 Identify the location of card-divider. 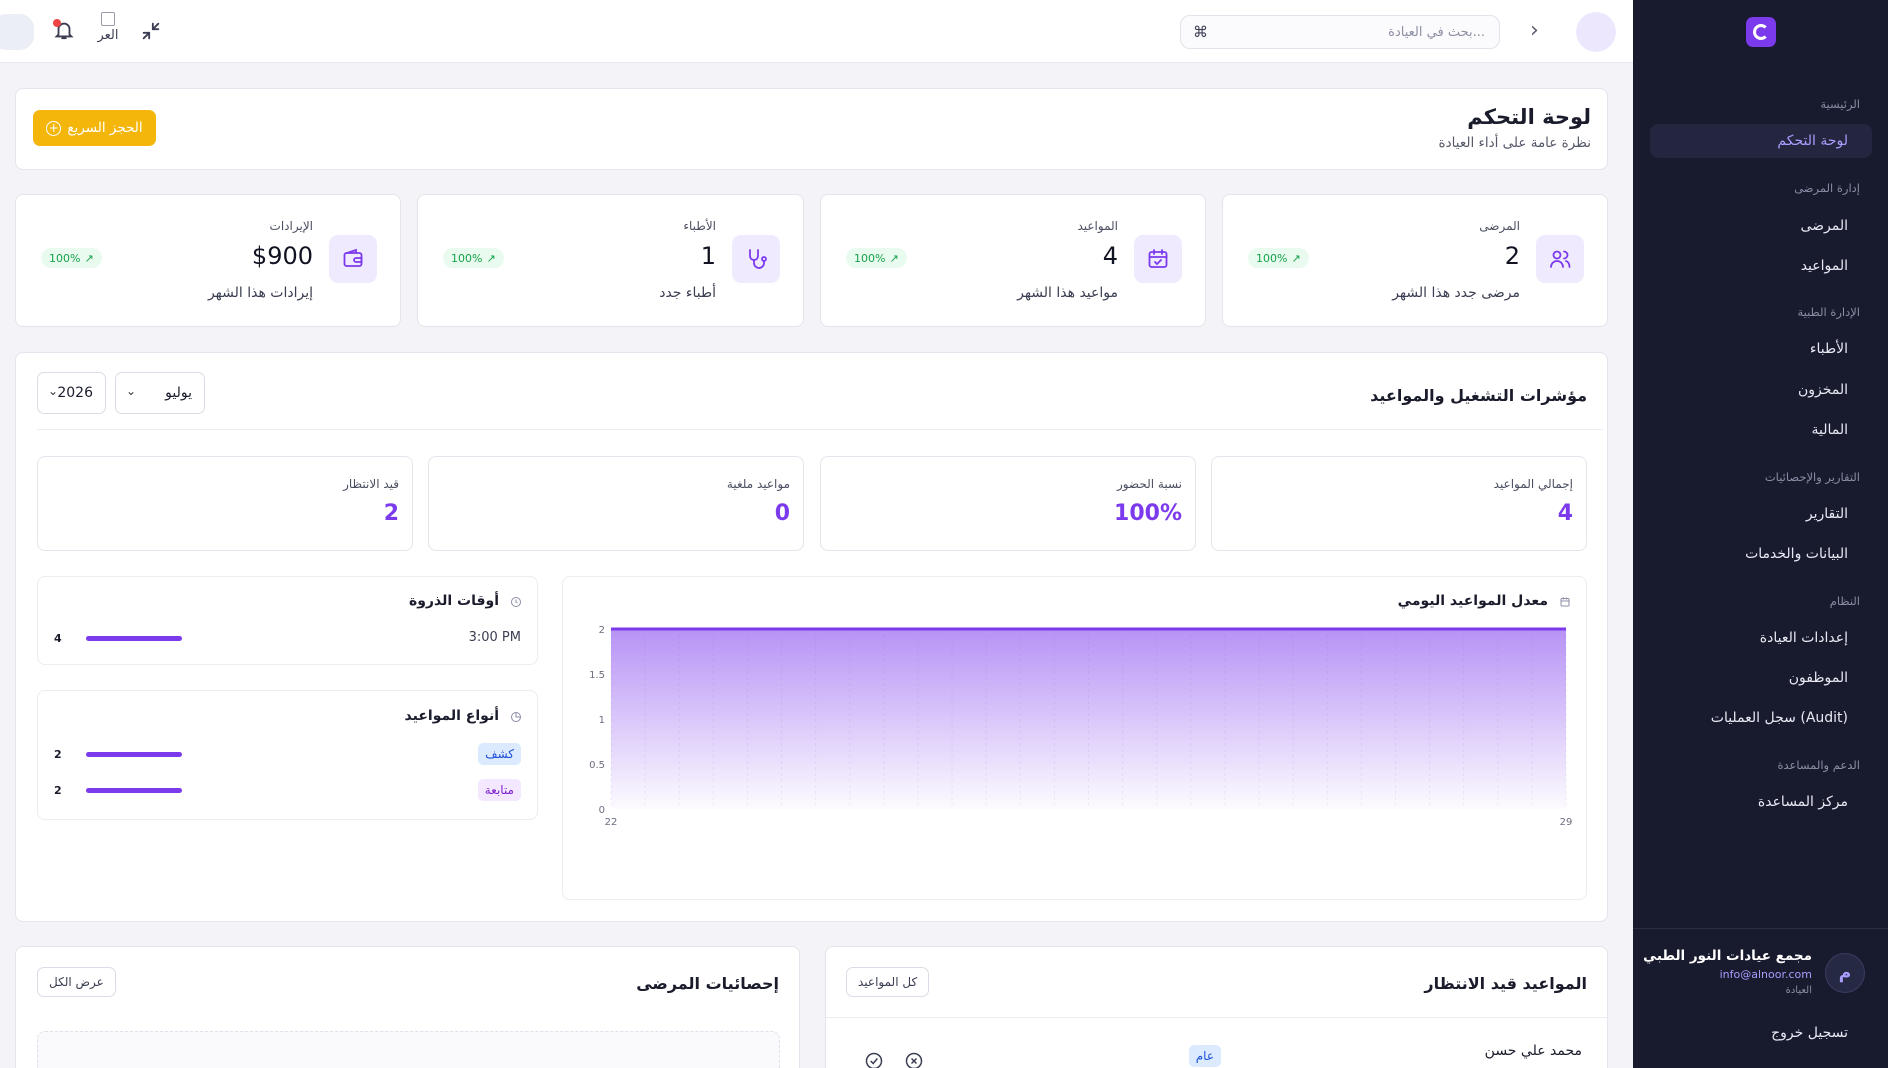
(1217, 1017).